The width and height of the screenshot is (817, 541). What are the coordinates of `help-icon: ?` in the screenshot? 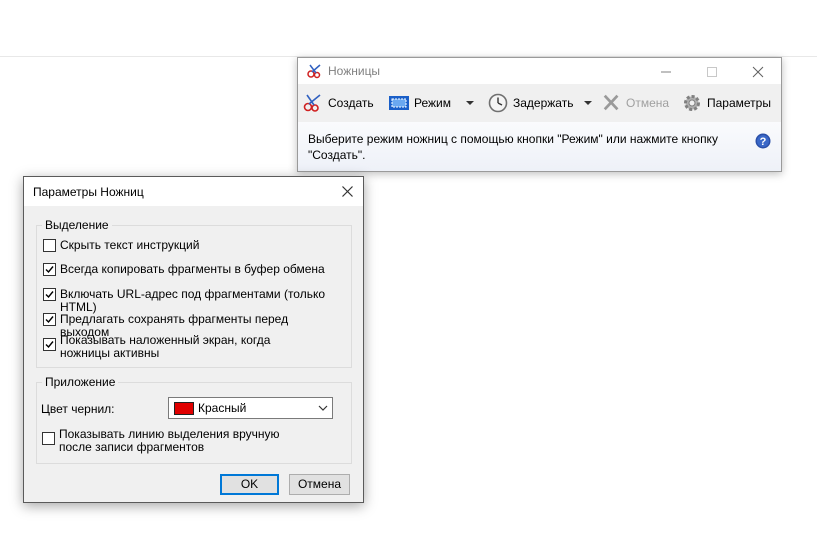 It's located at (763, 141).